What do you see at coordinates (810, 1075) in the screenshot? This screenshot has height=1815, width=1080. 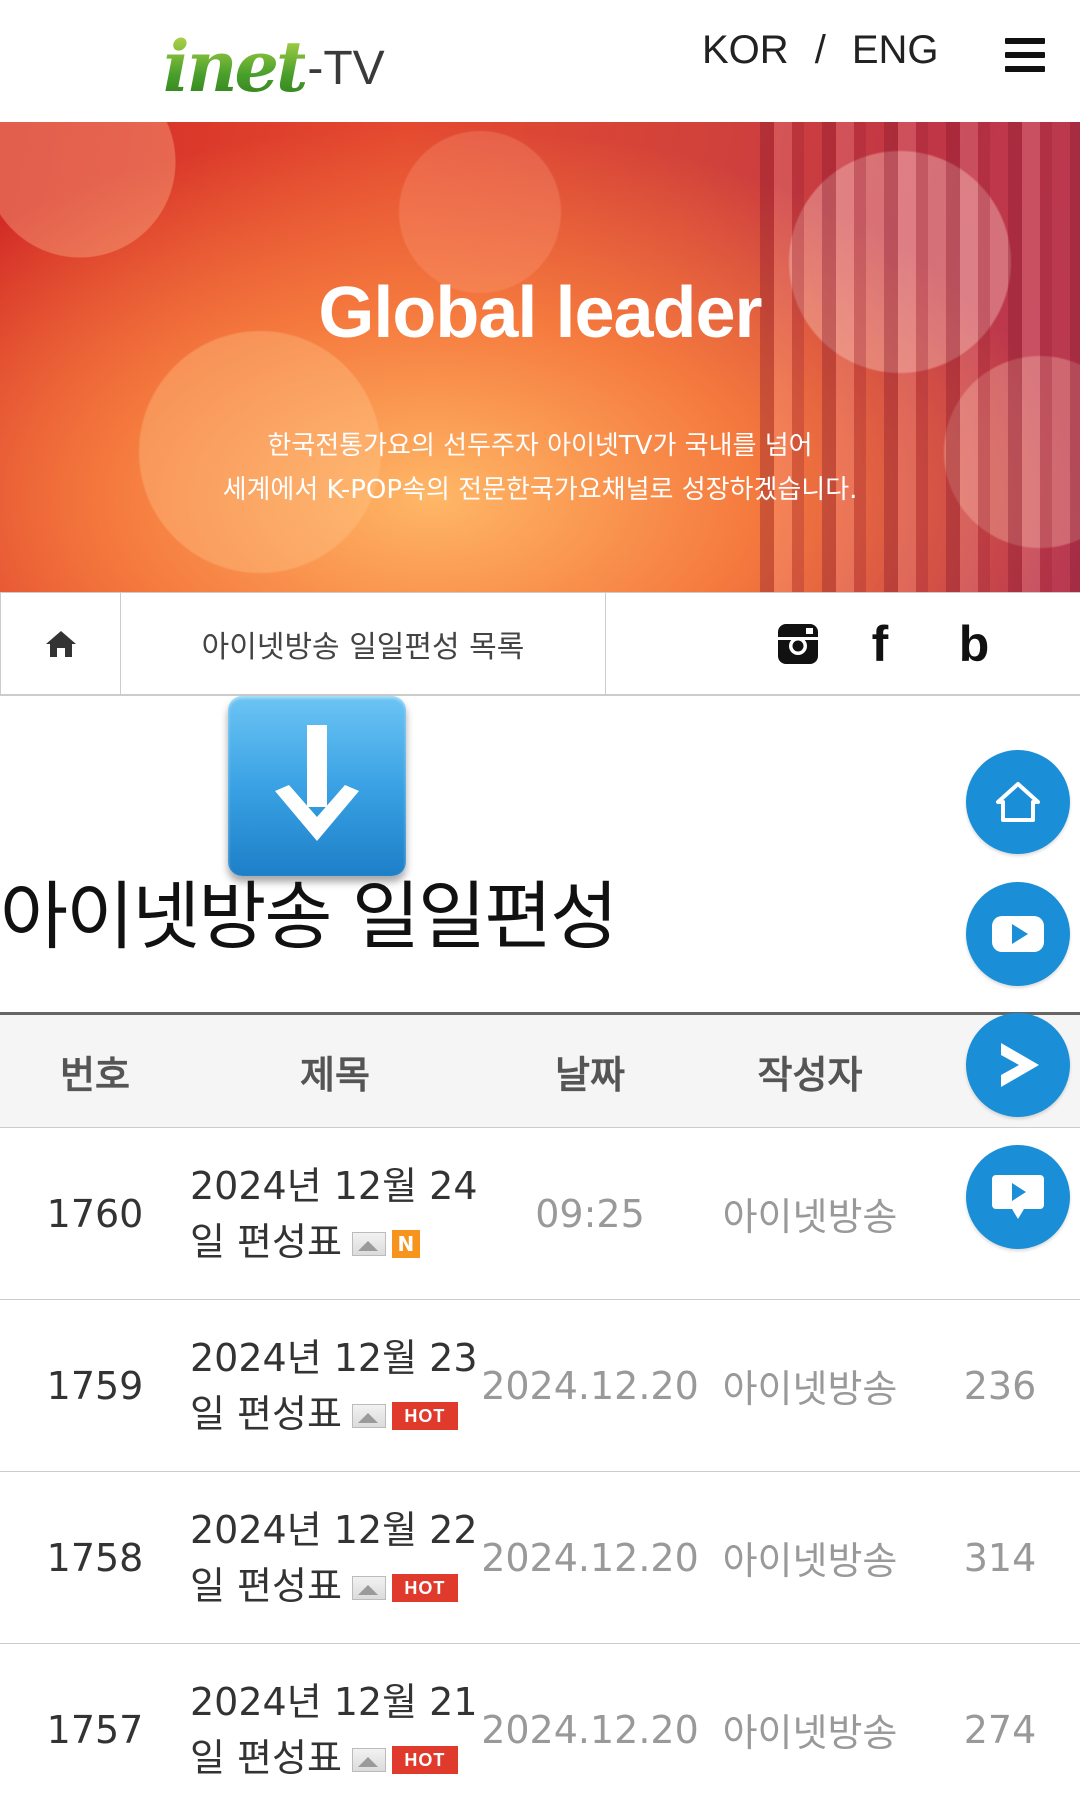 I see `column-header-author: 작성자` at bounding box center [810, 1075].